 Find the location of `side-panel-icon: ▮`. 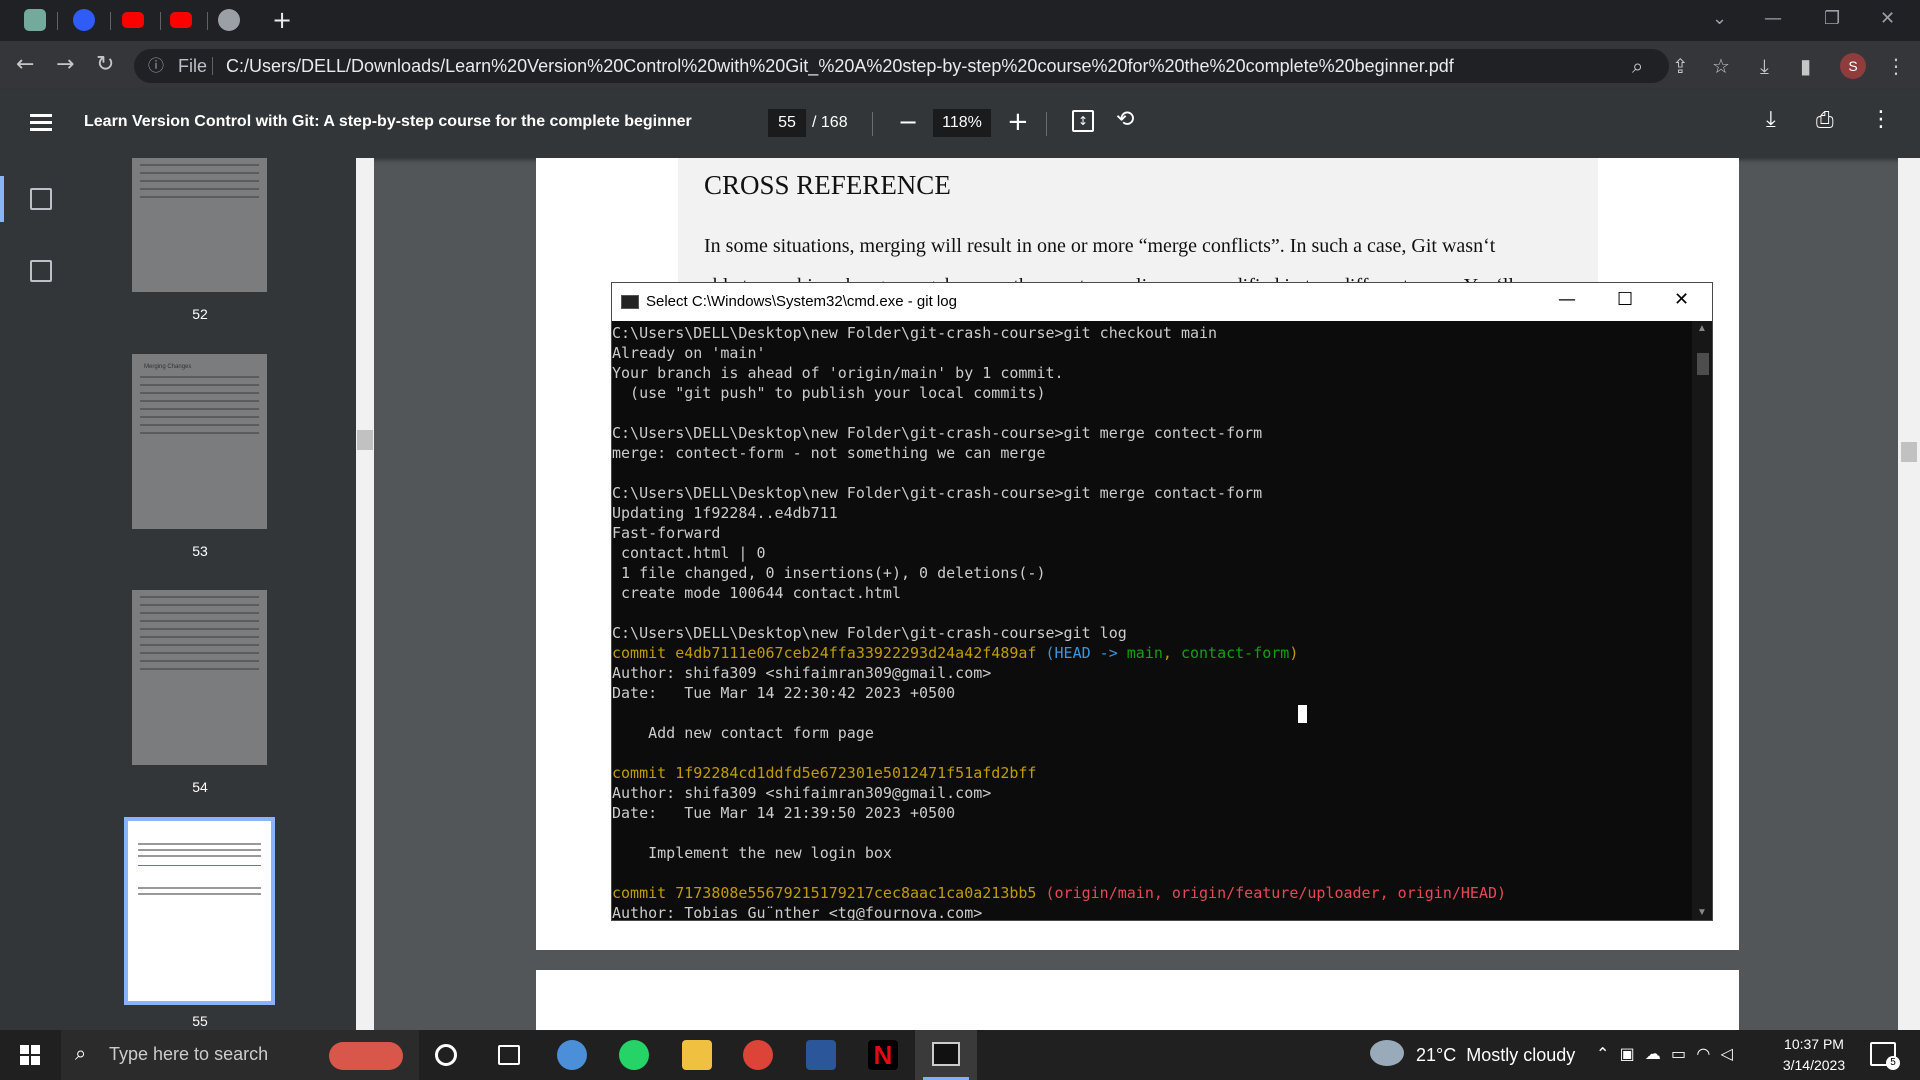

side-panel-icon: ▮ is located at coordinates (1805, 66).